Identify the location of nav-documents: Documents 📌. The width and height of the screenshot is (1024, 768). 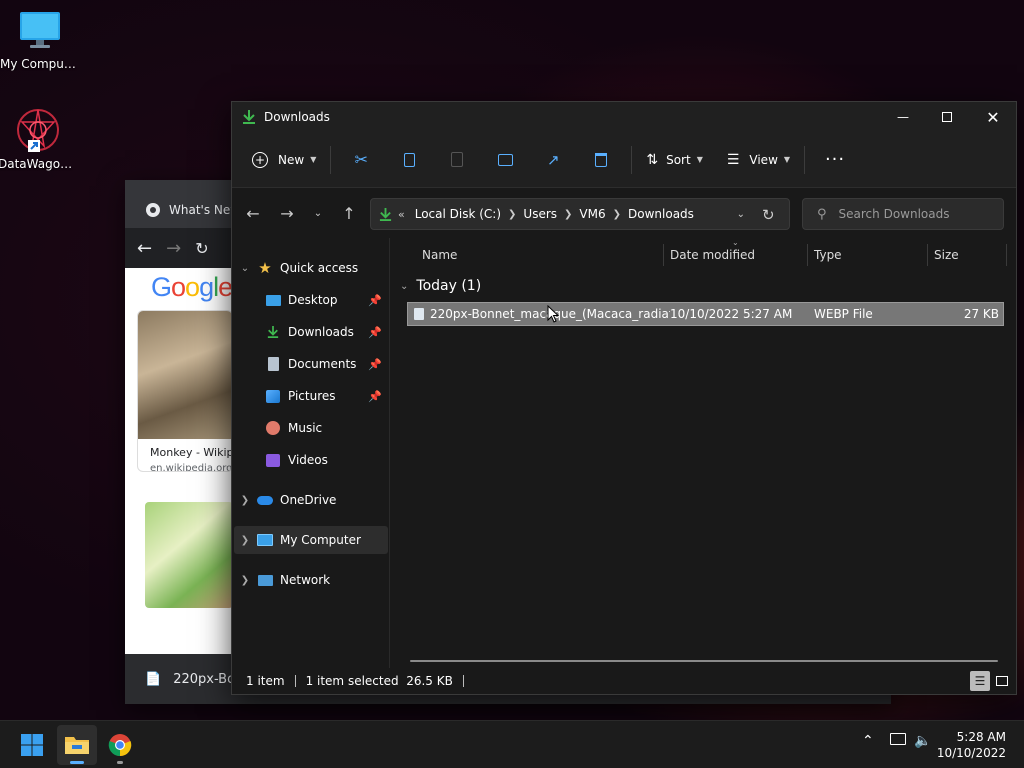
(311, 364).